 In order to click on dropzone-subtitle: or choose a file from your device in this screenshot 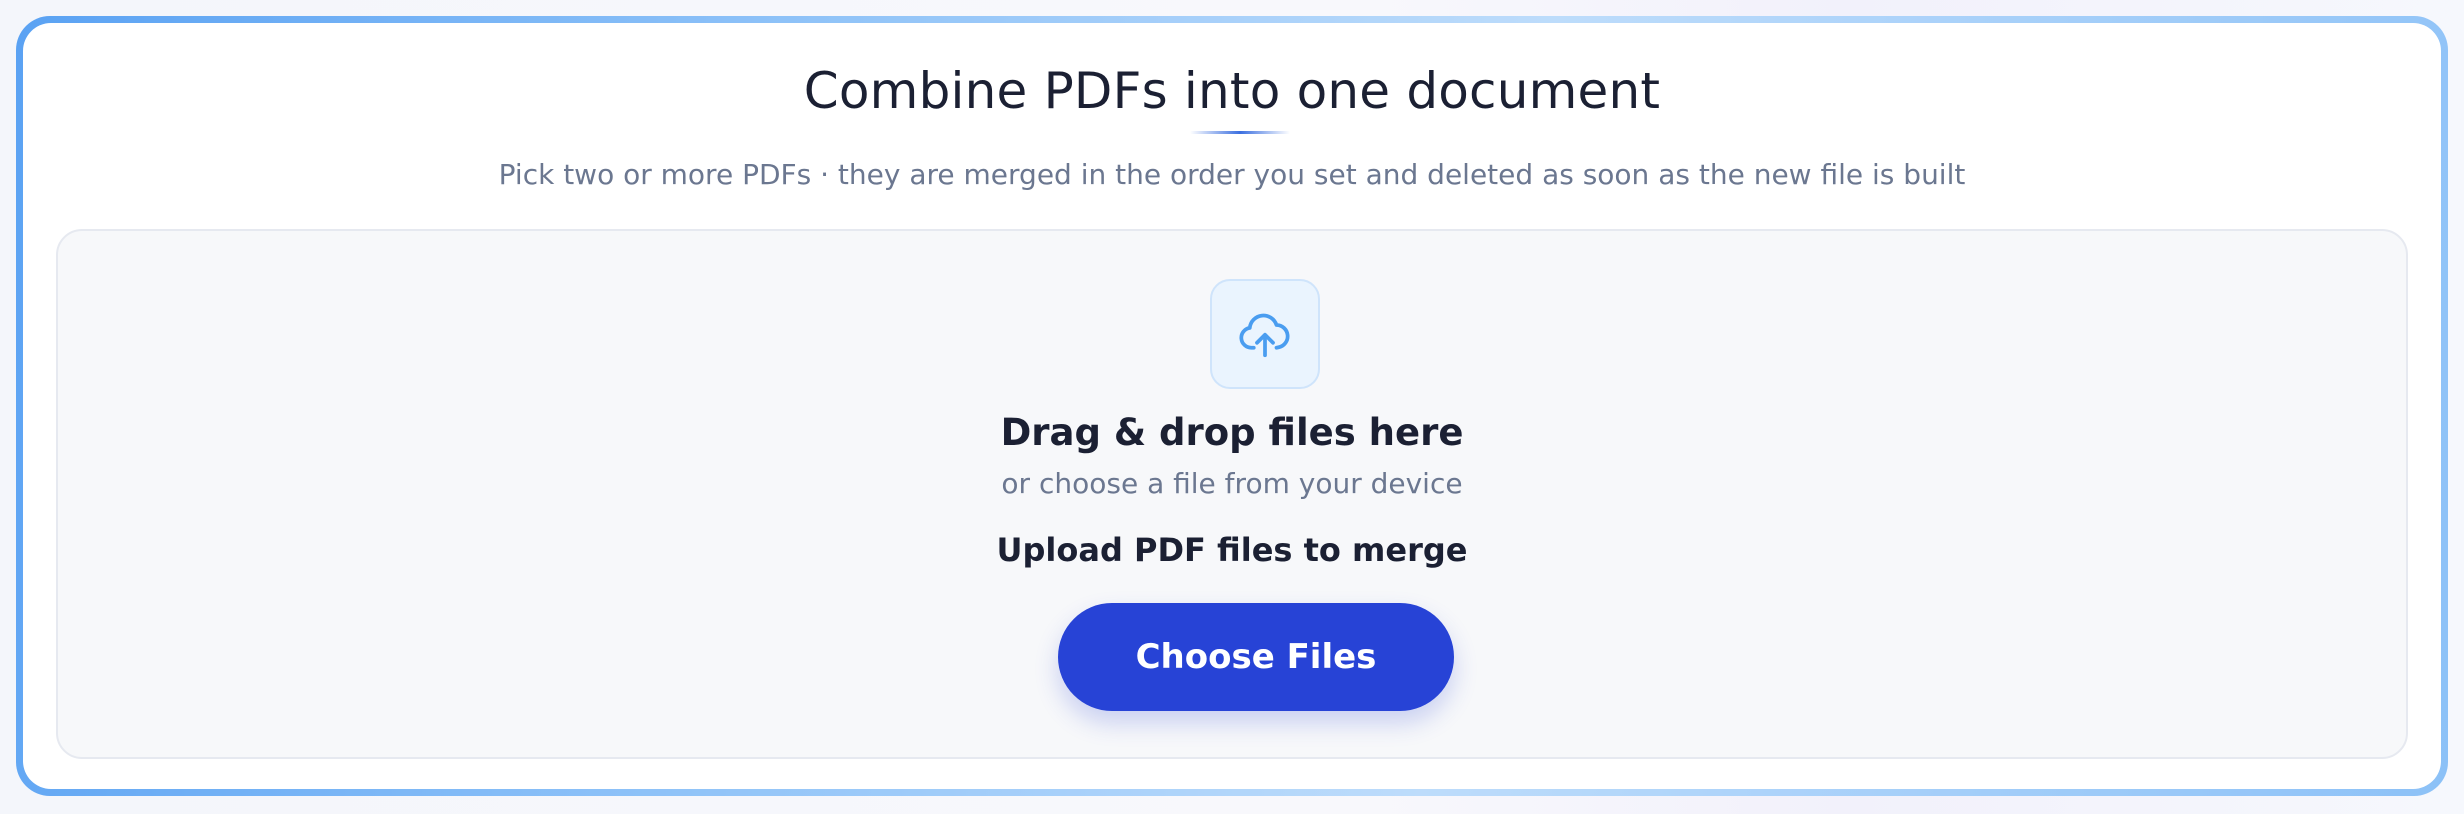, I will do `click(1232, 483)`.